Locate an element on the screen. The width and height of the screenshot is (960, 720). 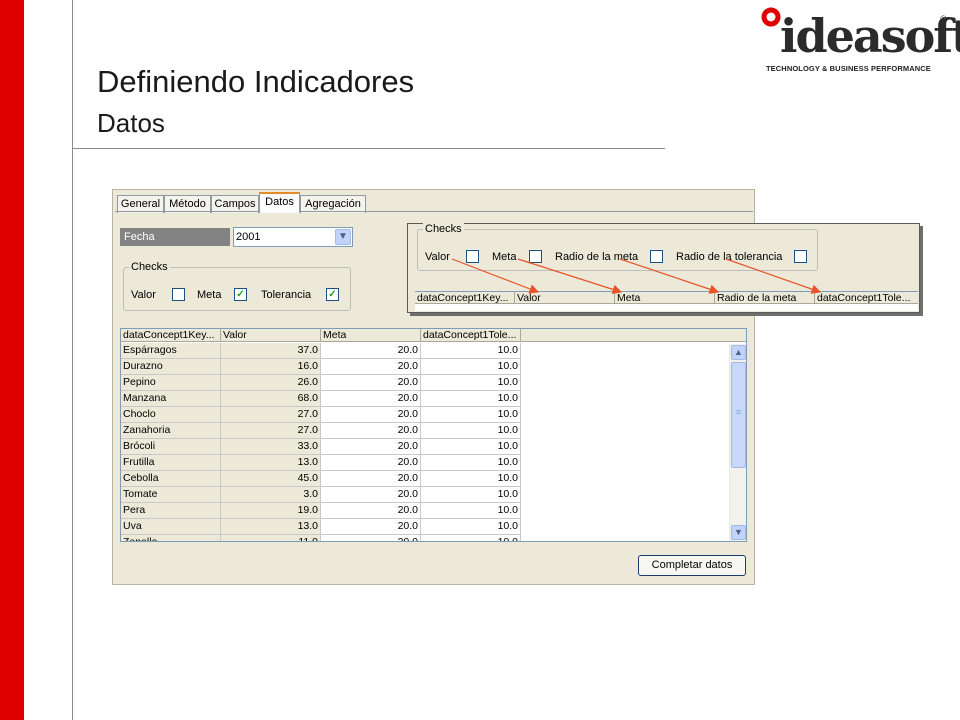
callout-check-valor-label: Valor is located at coordinates (437, 257).